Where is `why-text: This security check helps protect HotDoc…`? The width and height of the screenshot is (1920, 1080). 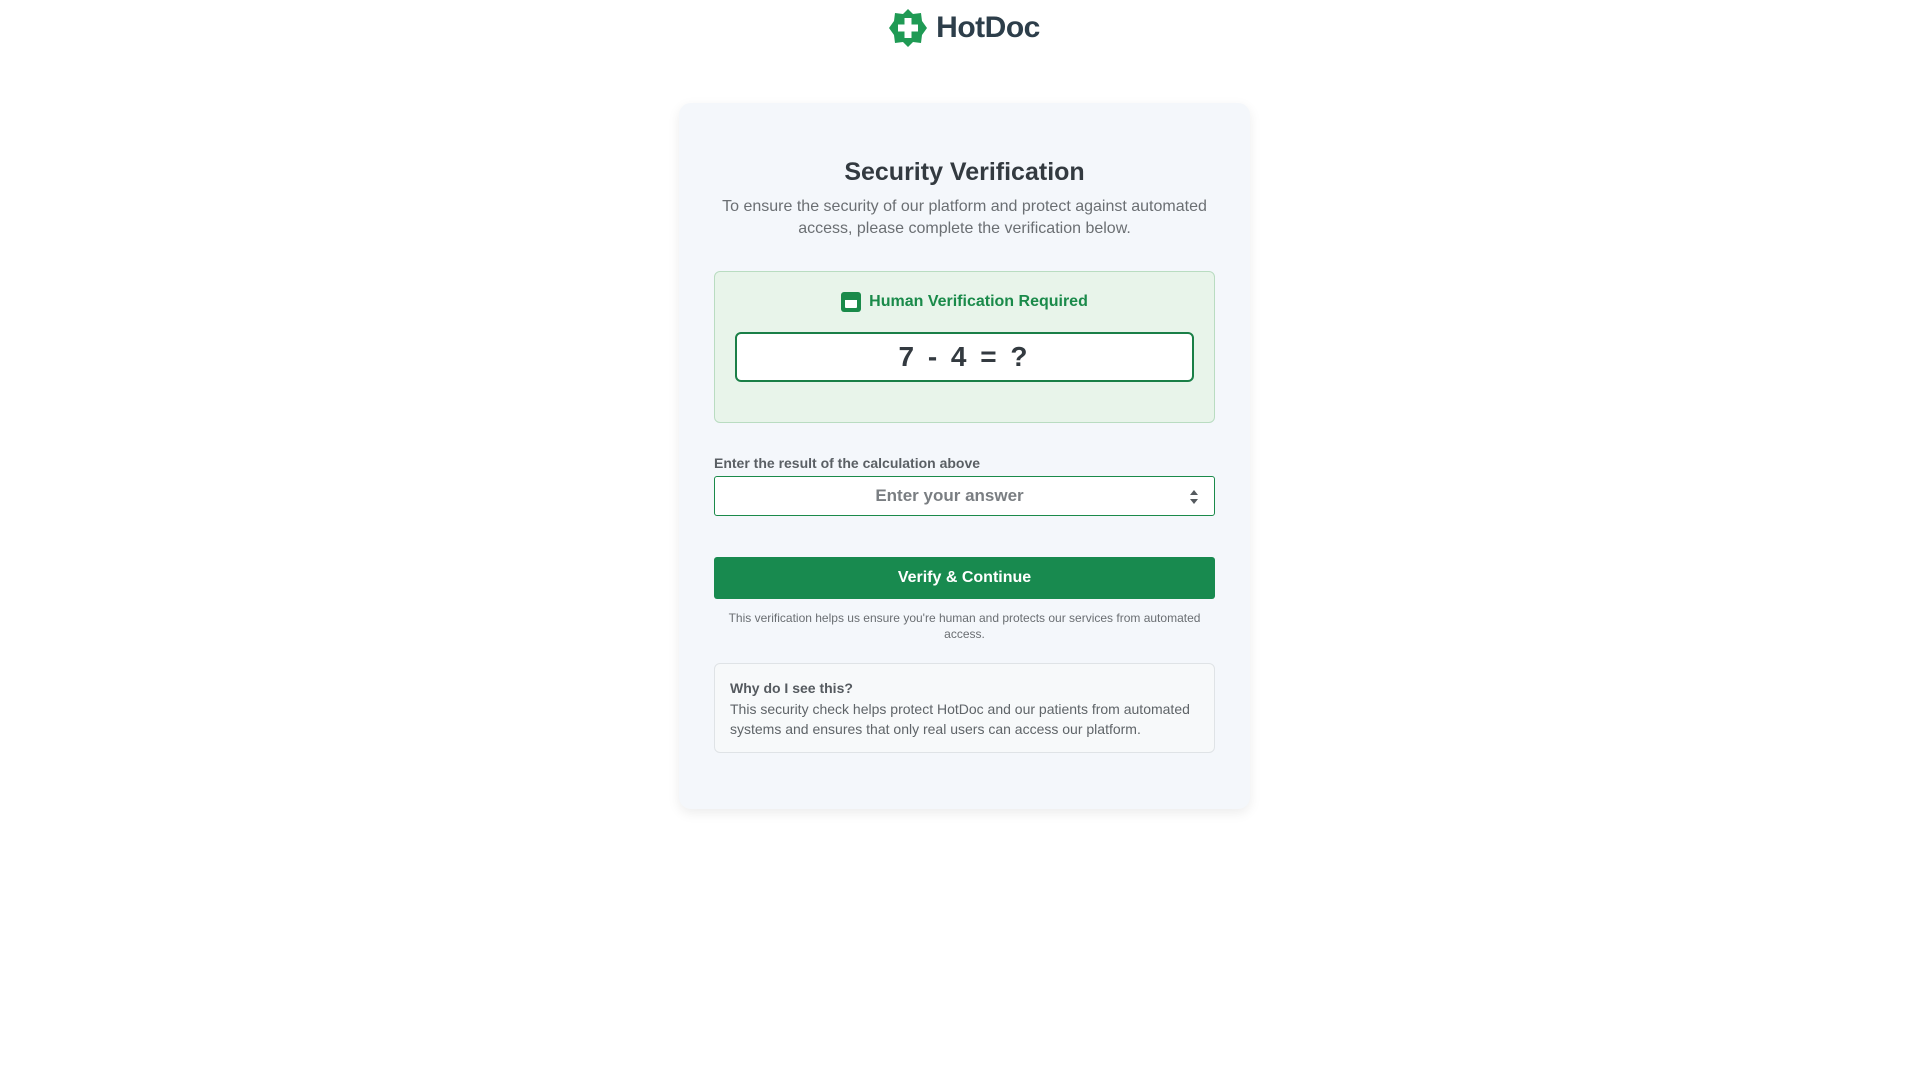 why-text: This security check helps protect HotDoc… is located at coordinates (960, 719).